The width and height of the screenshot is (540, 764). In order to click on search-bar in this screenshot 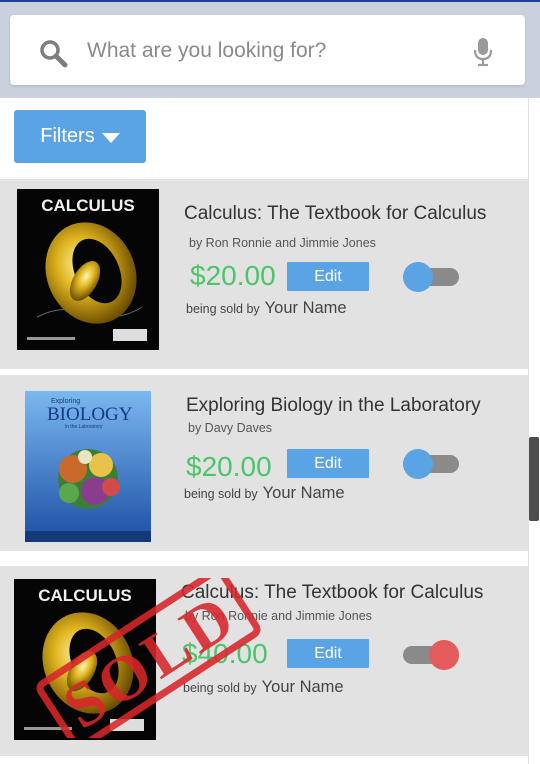, I will do `click(270, 50)`.